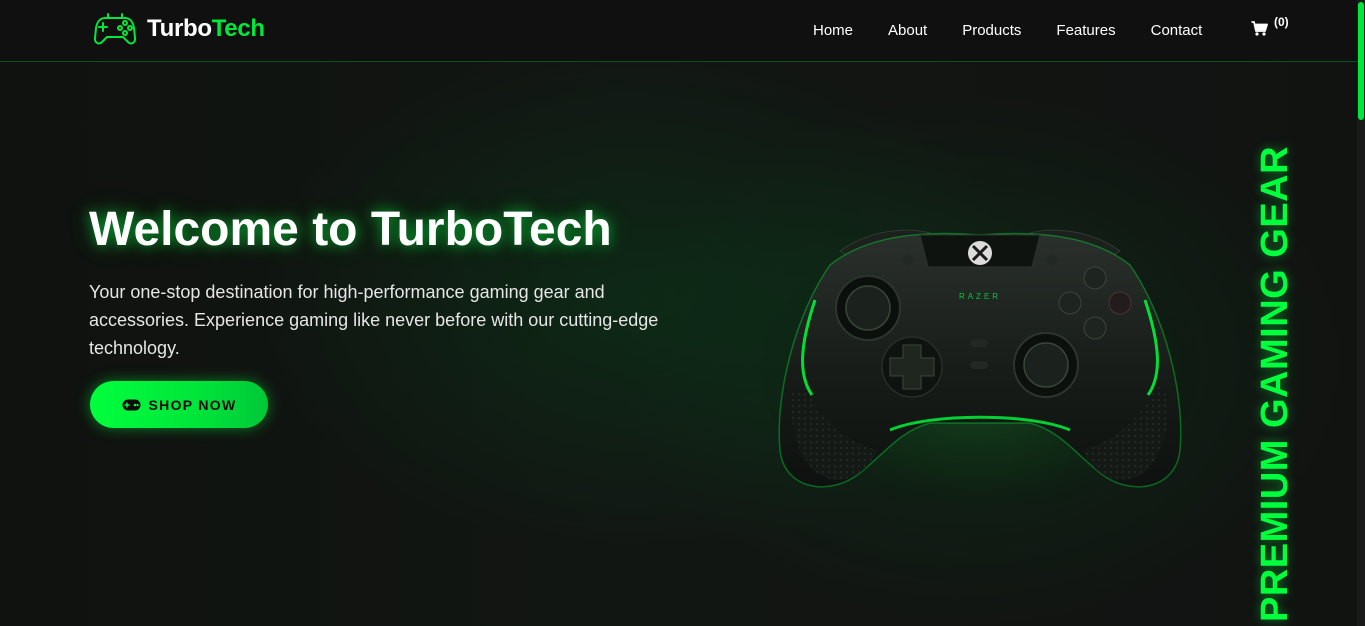  What do you see at coordinates (980, 367) in the screenshot?
I see `game-controller-image: RAZER` at bounding box center [980, 367].